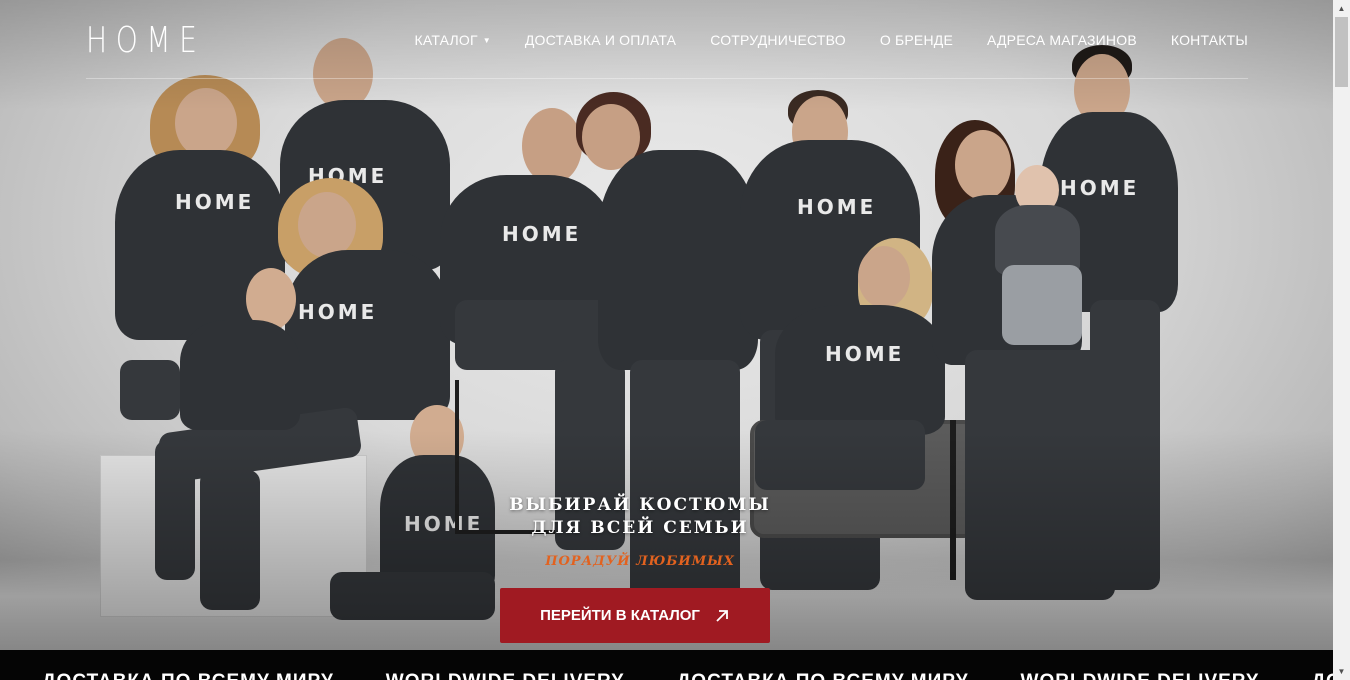 The height and width of the screenshot is (680, 1350). I want to click on nav-item-catalog: КАТАЛОГ ▼, so click(453, 40).